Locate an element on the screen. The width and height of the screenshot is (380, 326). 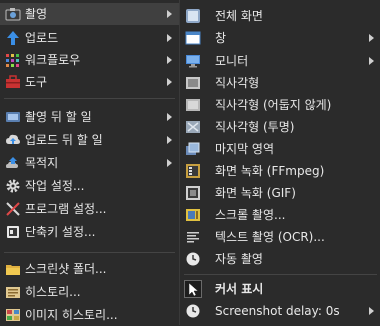
toolbox-icon is located at coordinates (13, 82).